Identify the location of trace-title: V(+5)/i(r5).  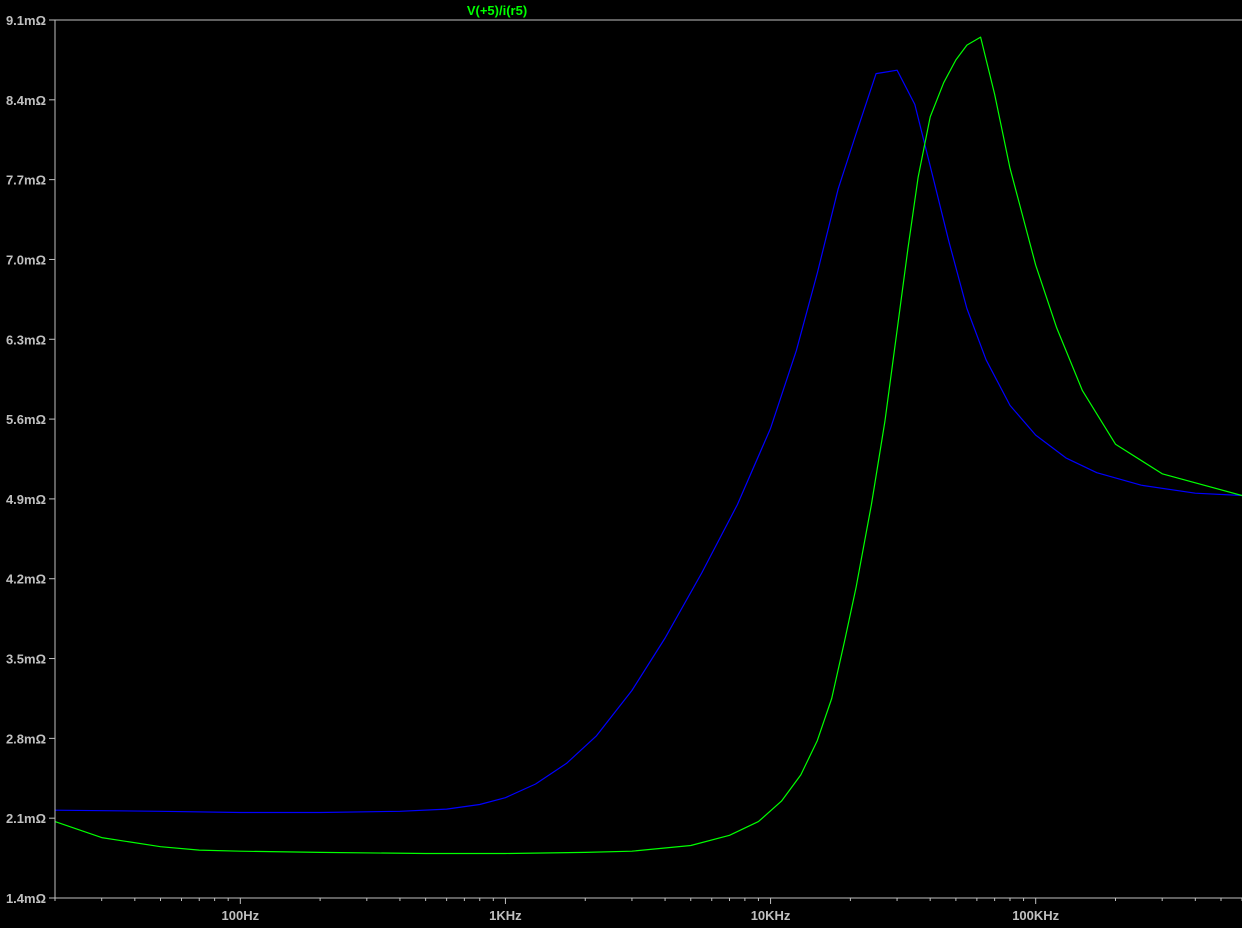
(497, 10).